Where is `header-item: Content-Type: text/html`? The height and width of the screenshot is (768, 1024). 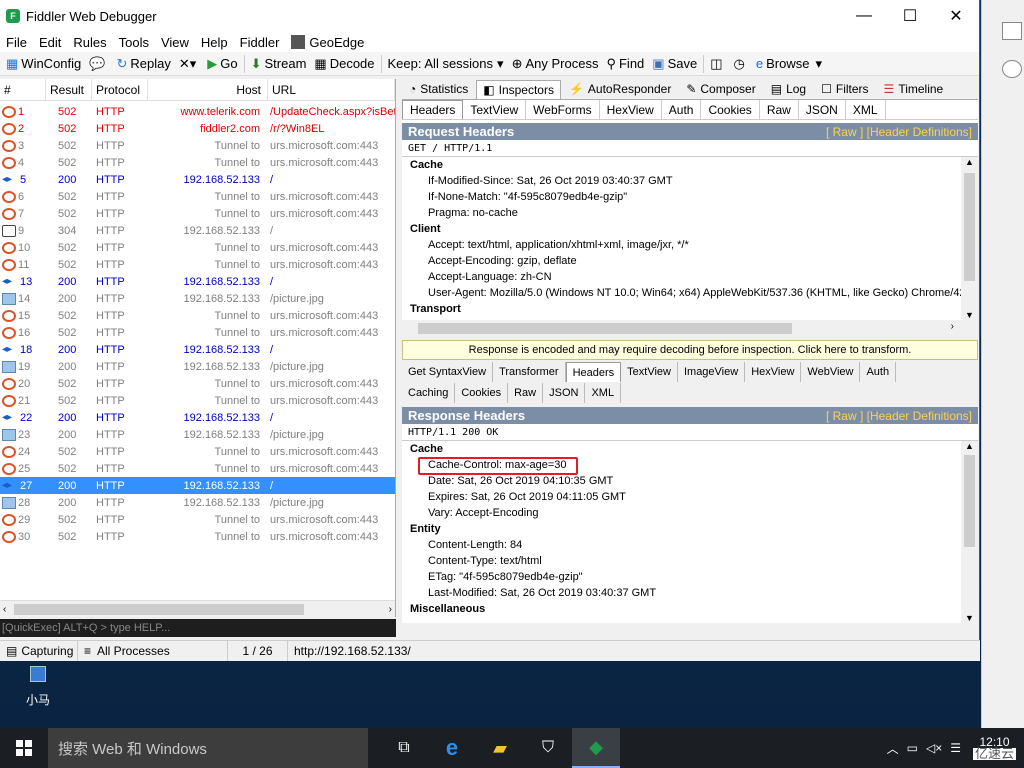
header-item: Content-Type: text/html is located at coordinates (690, 561).